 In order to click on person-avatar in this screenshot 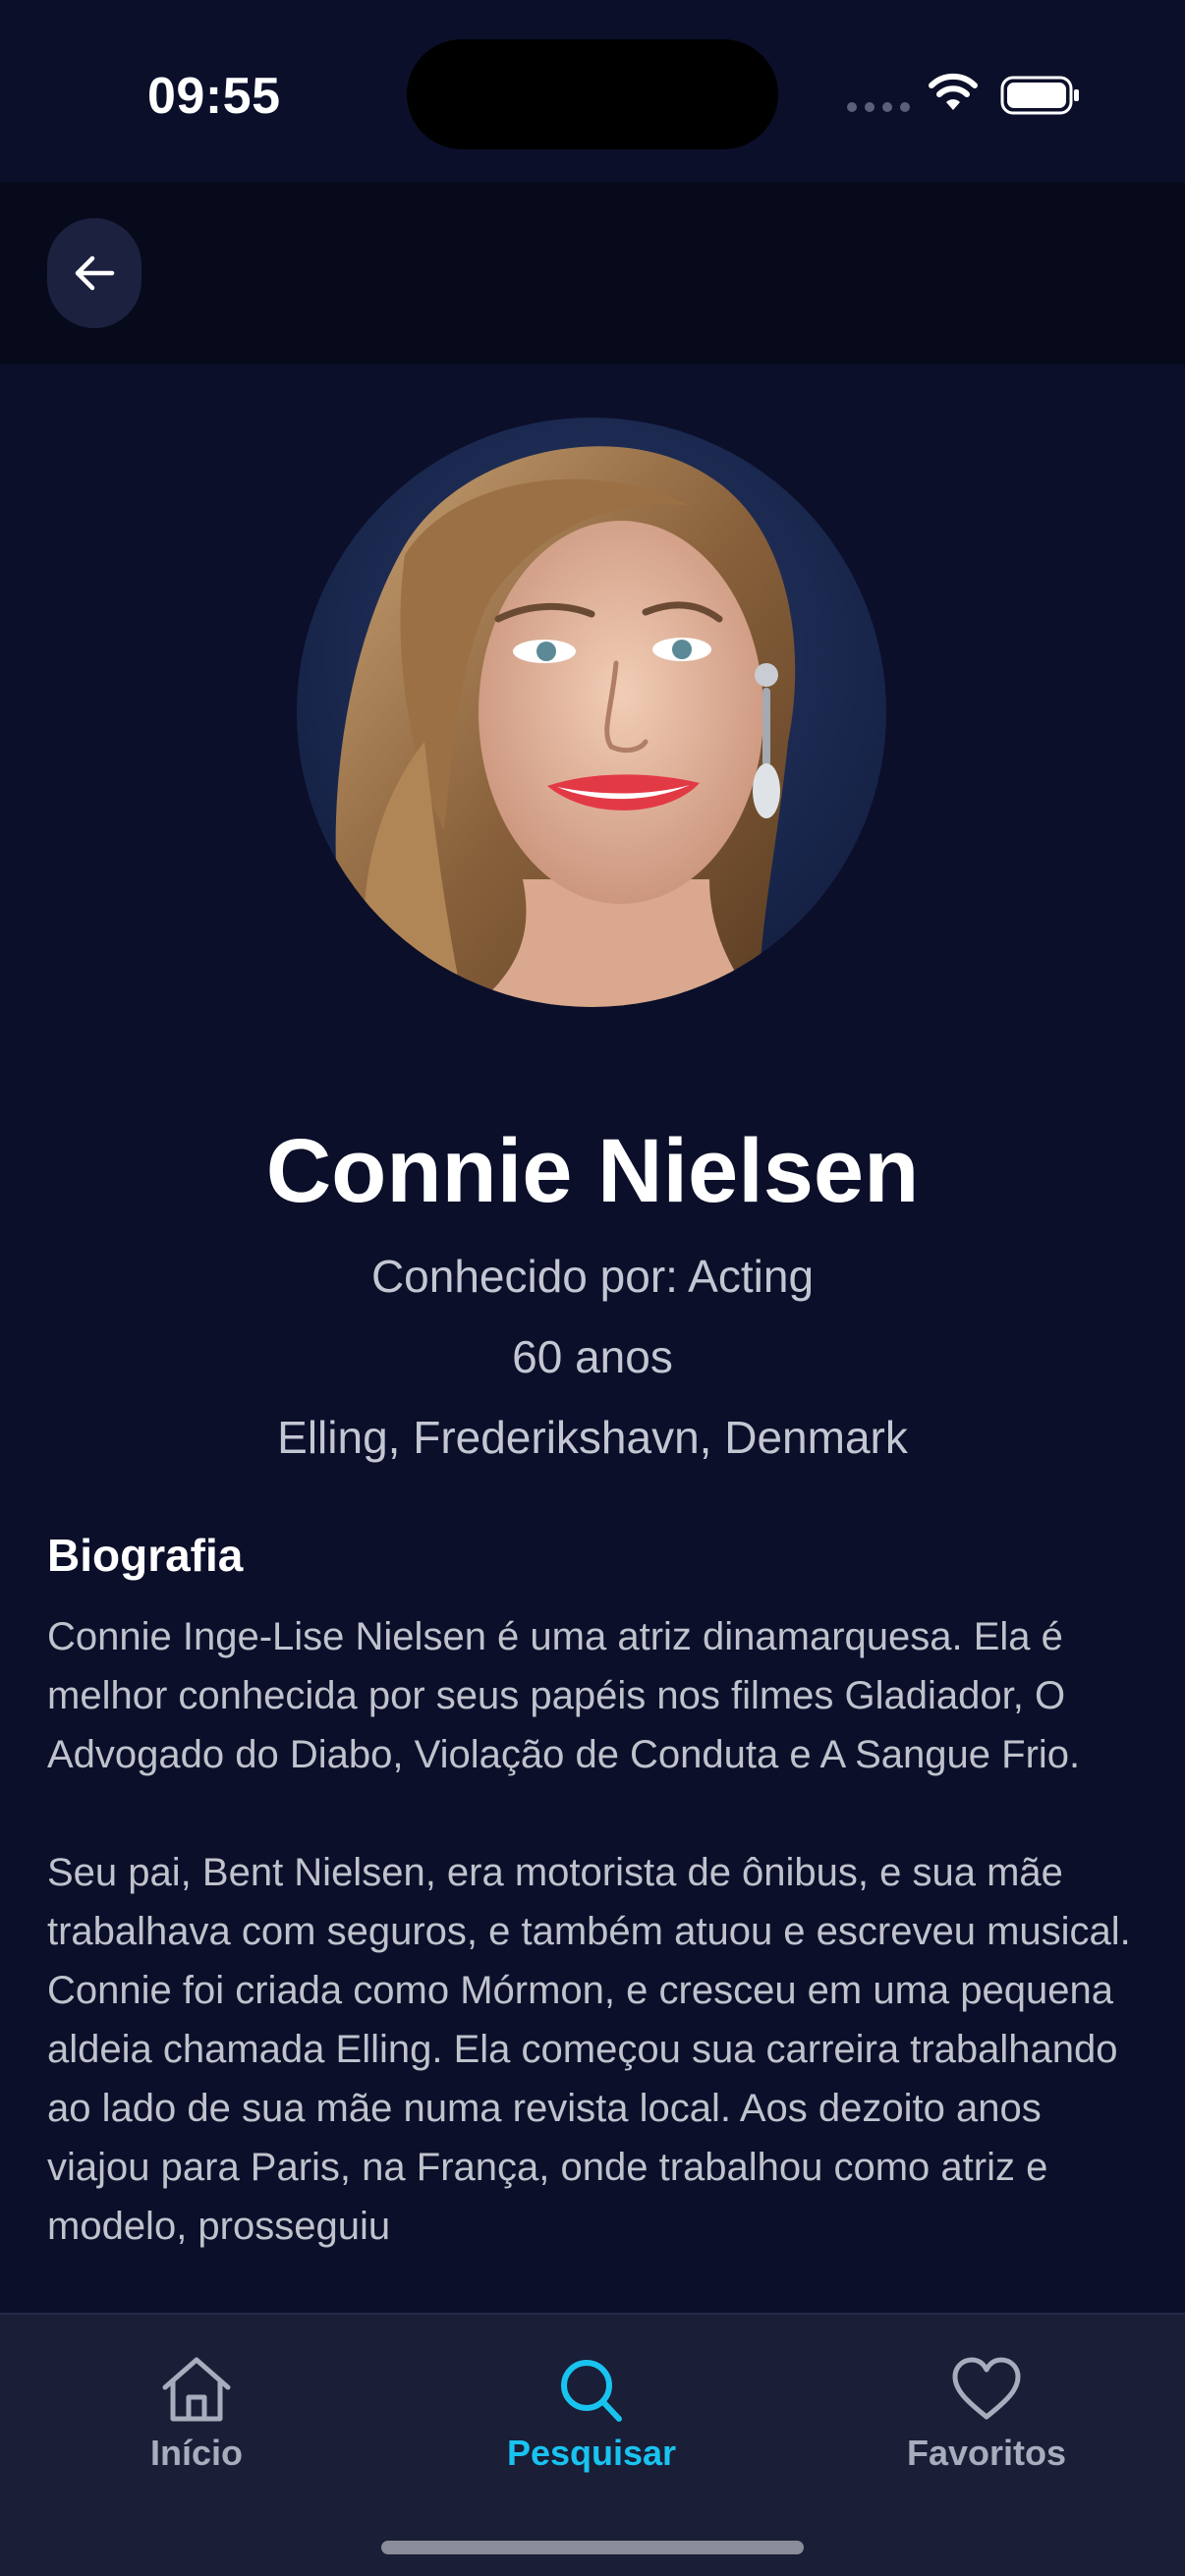, I will do `click(592, 712)`.